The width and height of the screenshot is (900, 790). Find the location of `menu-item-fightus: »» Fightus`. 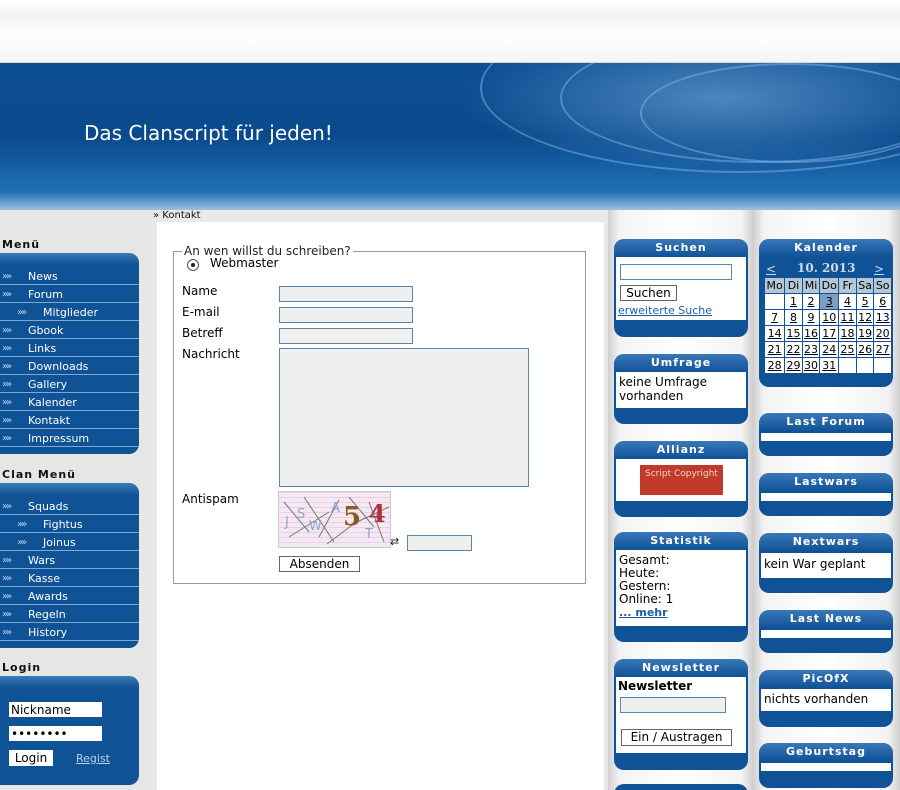

menu-item-fightus: »» Fightus is located at coordinates (69, 524).